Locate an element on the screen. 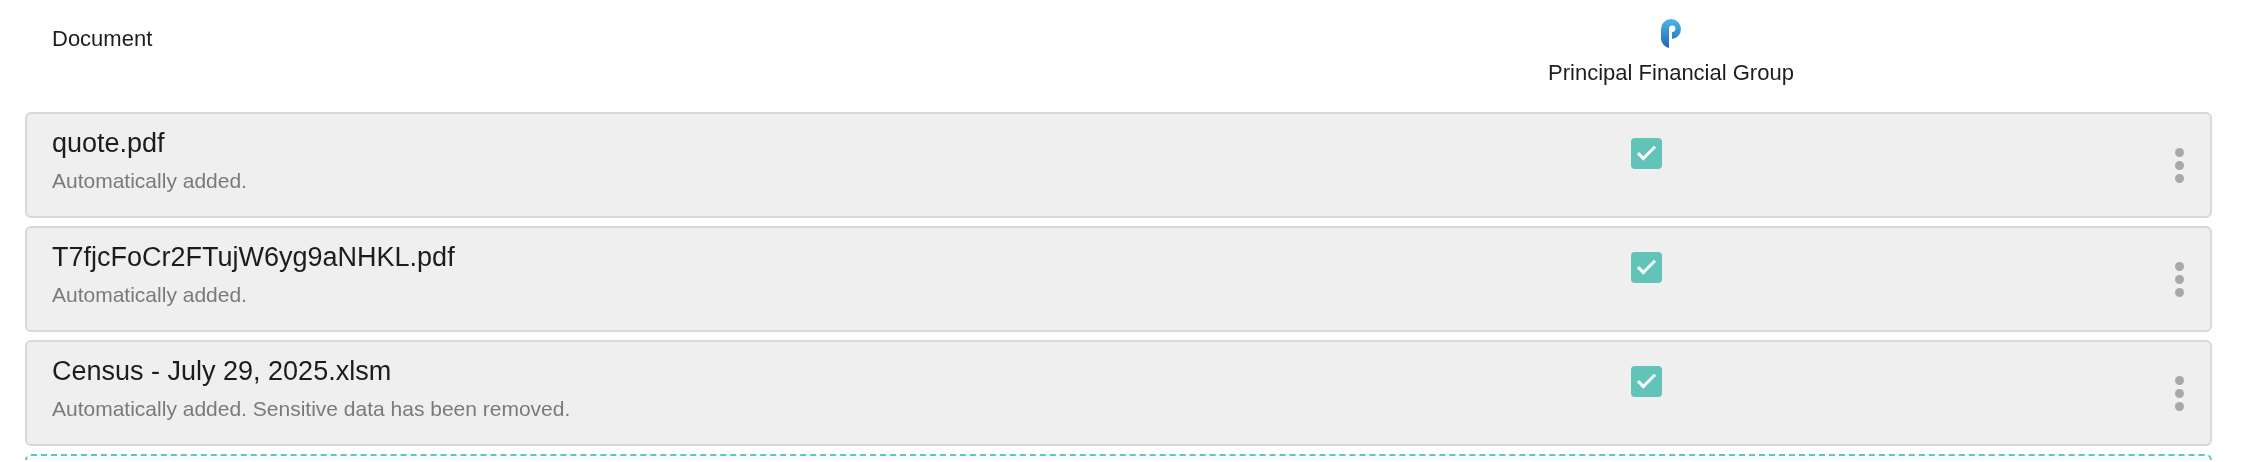 The width and height of the screenshot is (2260, 462). column-header: Document is located at coordinates (102, 38).